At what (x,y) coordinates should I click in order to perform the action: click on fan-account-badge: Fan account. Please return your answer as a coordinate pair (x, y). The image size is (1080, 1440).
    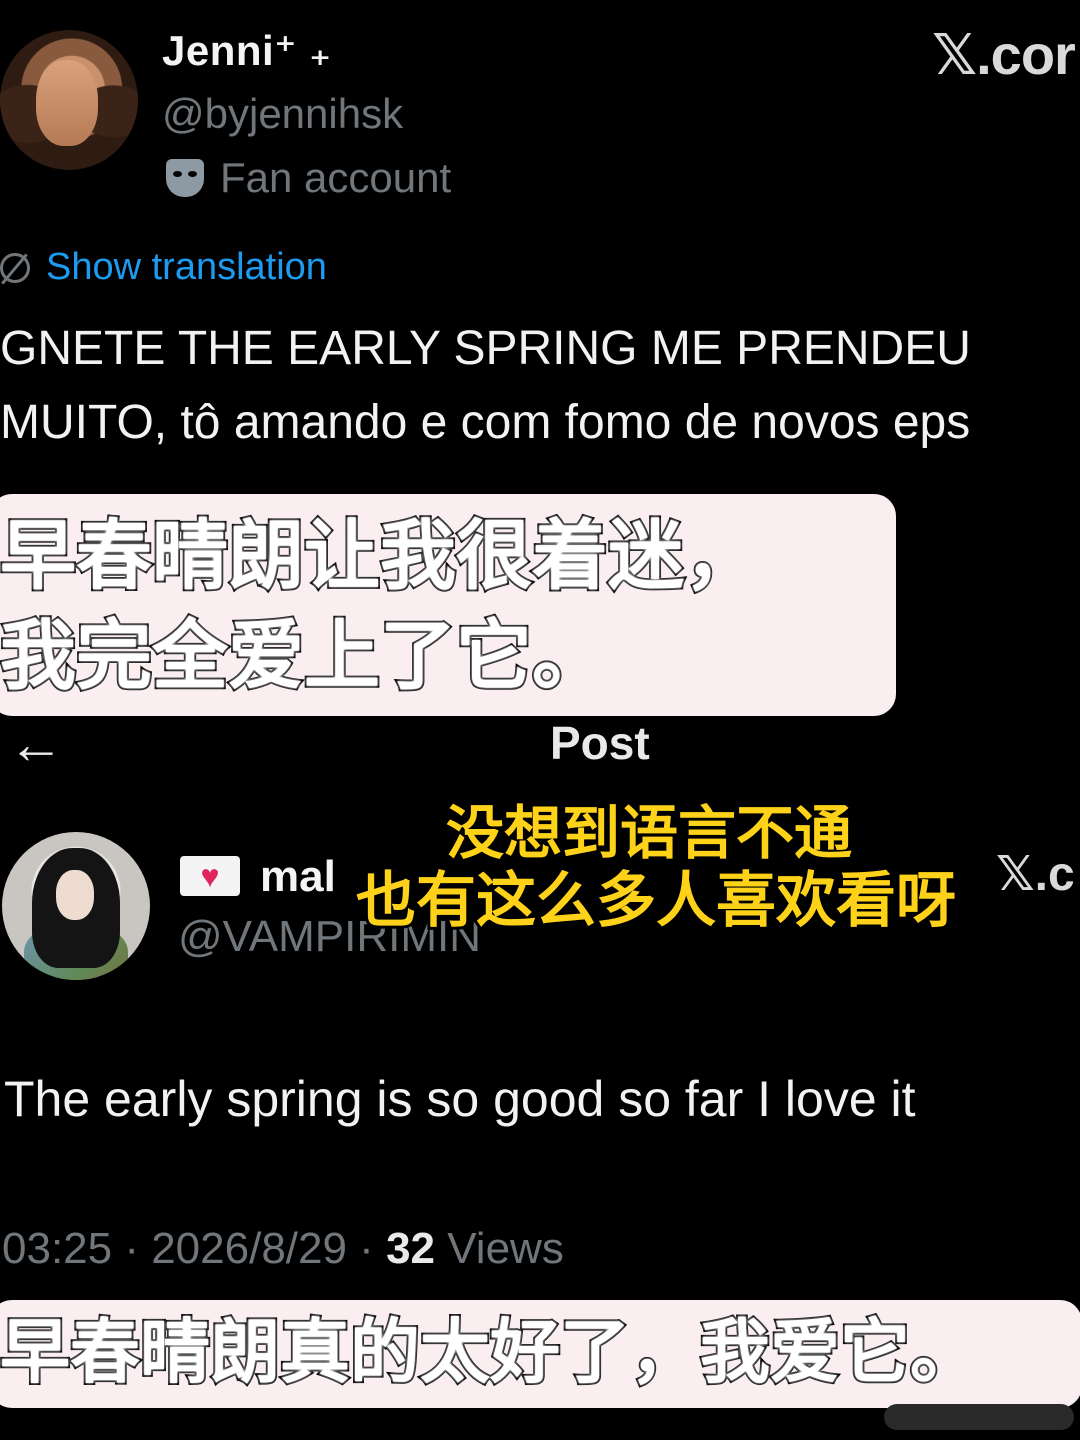
    Looking at the image, I should click on (308, 178).